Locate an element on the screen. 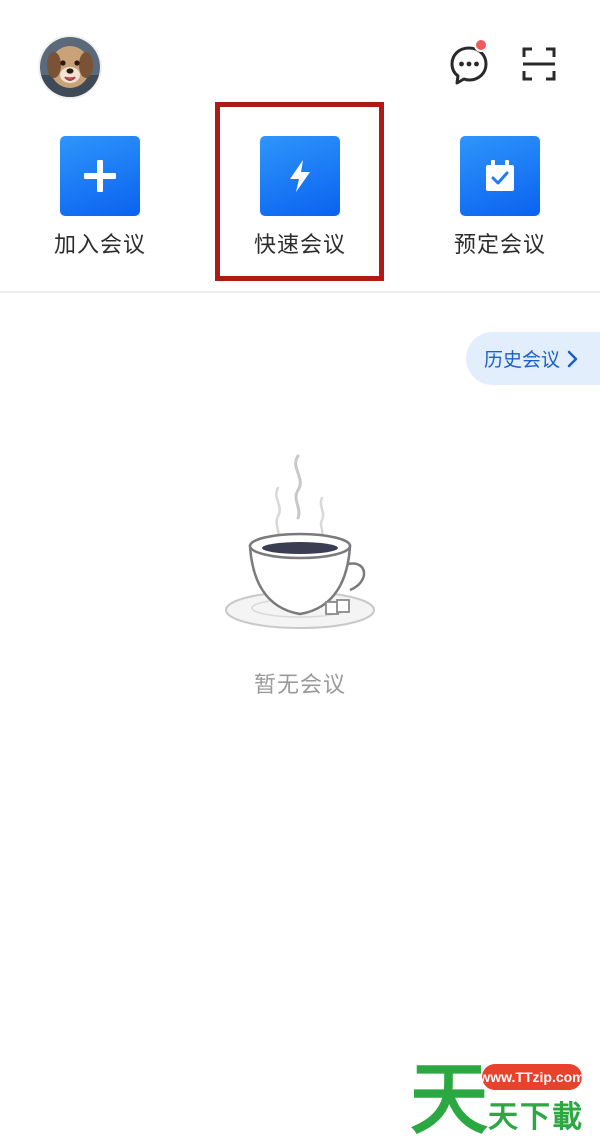  quick-meeting-button: 快速会议 is located at coordinates (300, 197).